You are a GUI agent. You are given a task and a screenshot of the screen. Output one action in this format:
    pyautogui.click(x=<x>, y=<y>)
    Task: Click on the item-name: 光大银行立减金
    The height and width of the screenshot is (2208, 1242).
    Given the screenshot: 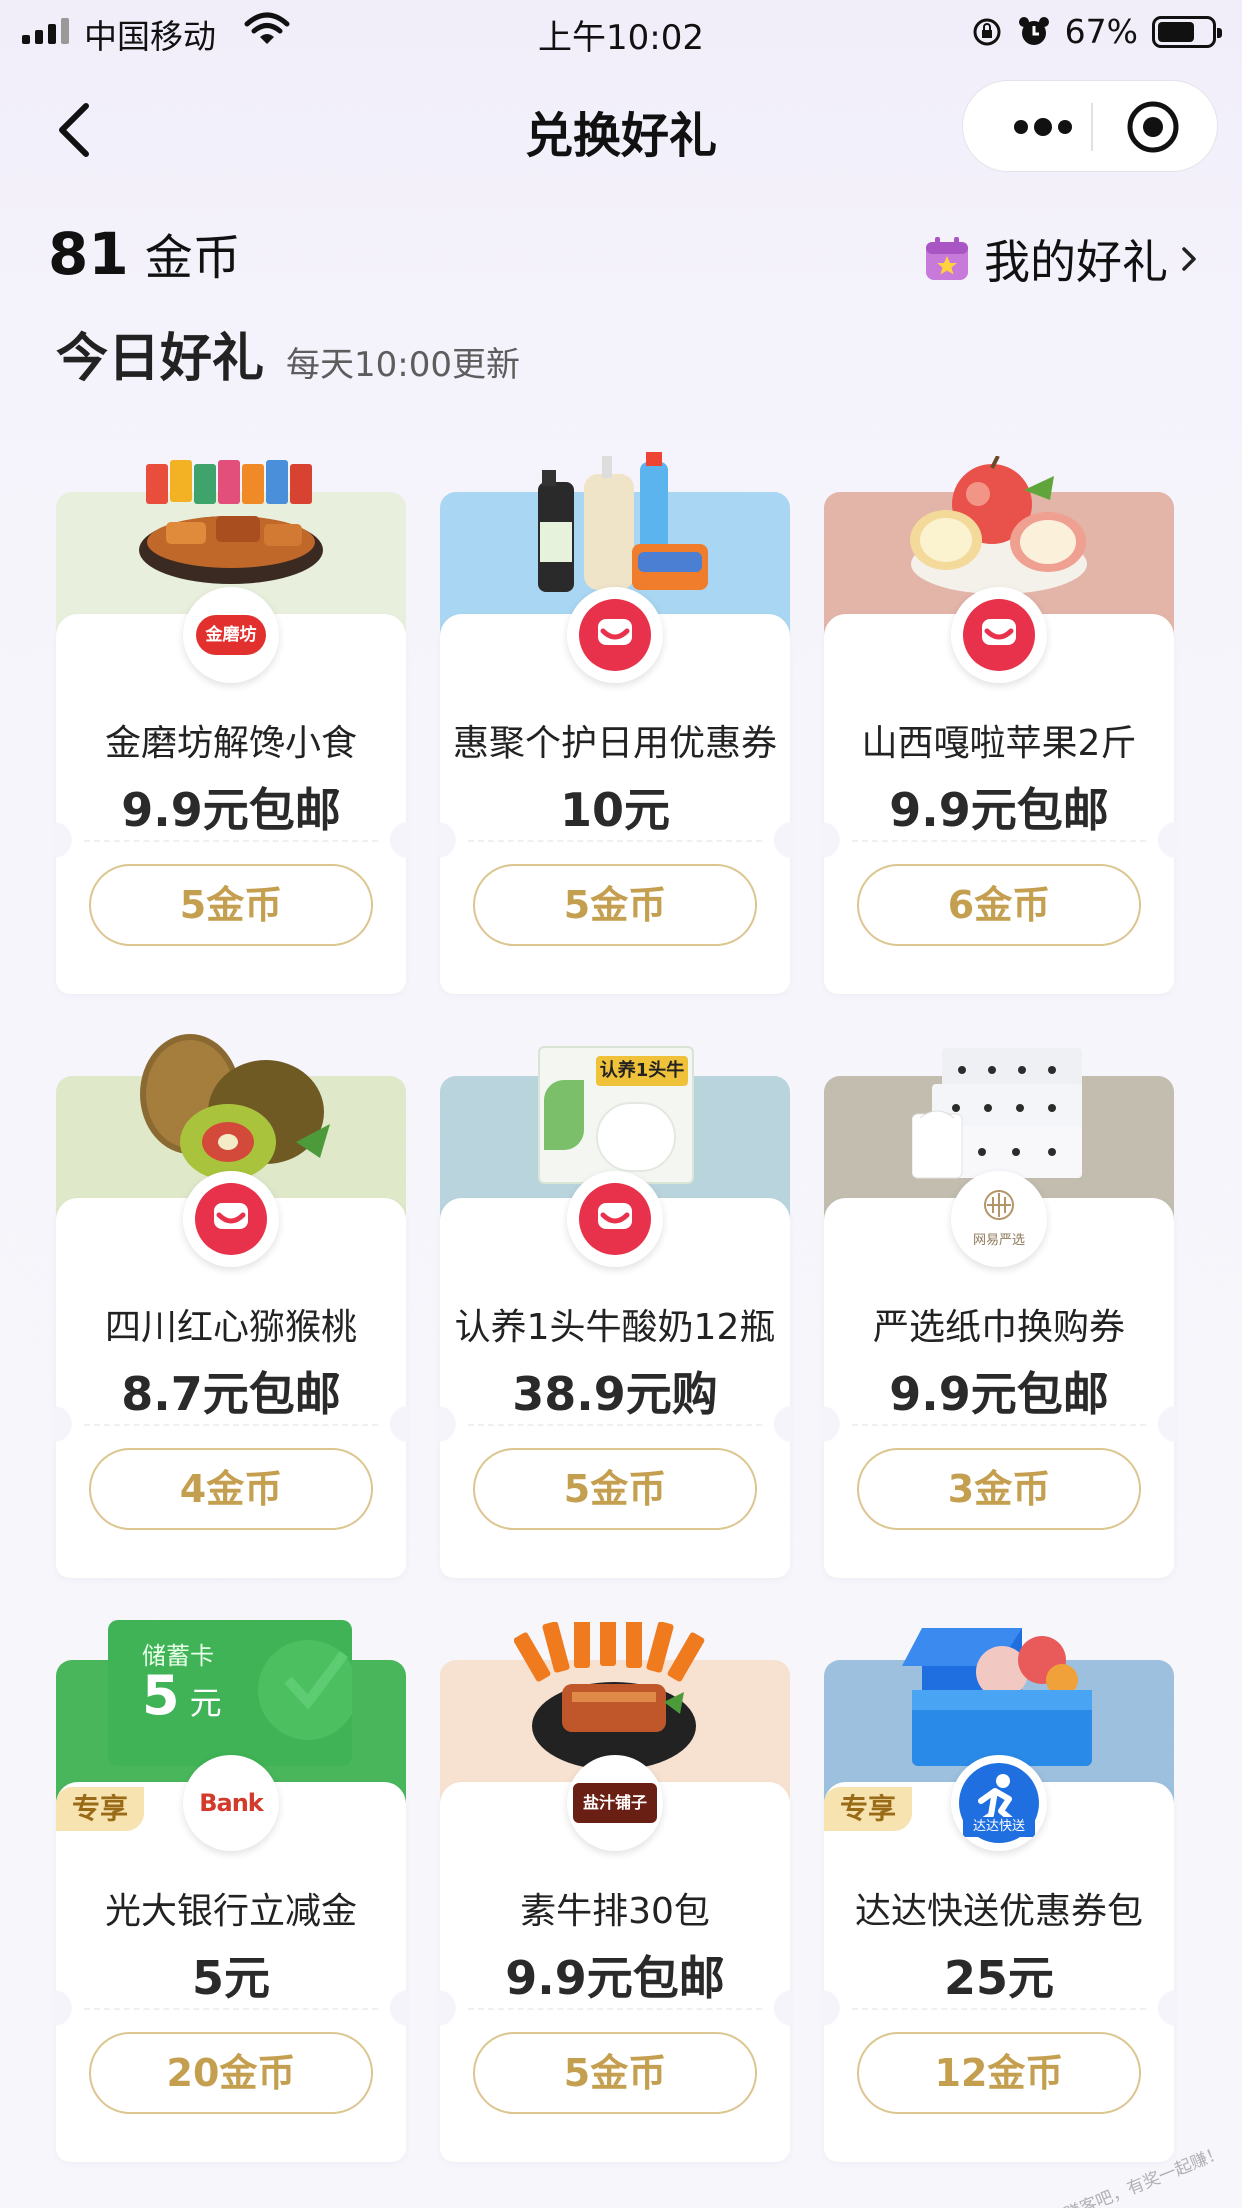 What is the action you would take?
    pyautogui.click(x=230, y=1911)
    